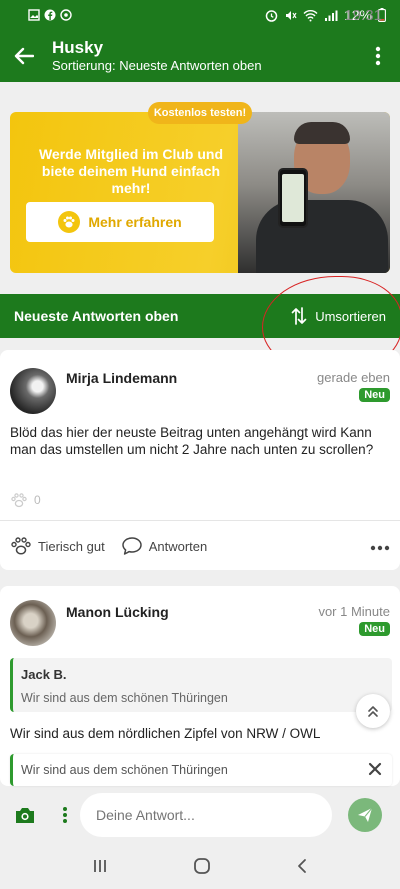 Image resolution: width=400 pixels, height=889 pixels. Describe the element at coordinates (204, 56) in the screenshot. I see `app-bar-titles: Husky Sortierung: Neueste Antworten oben` at that location.